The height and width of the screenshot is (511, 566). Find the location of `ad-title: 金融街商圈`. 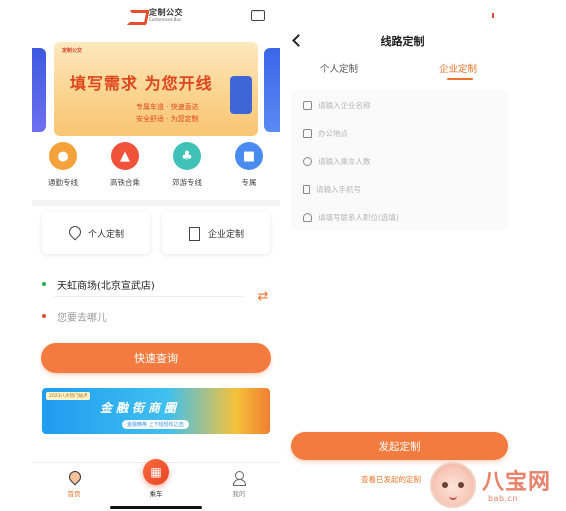

ad-title: 金融街商圈 is located at coordinates (140, 408).